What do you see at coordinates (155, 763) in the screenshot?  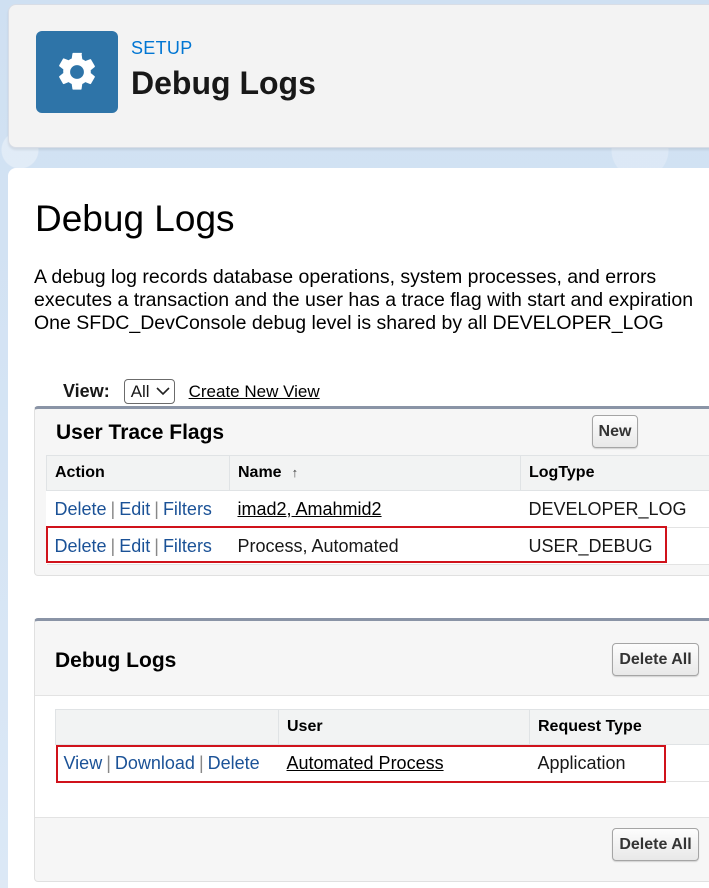 I see `download-link: Download` at bounding box center [155, 763].